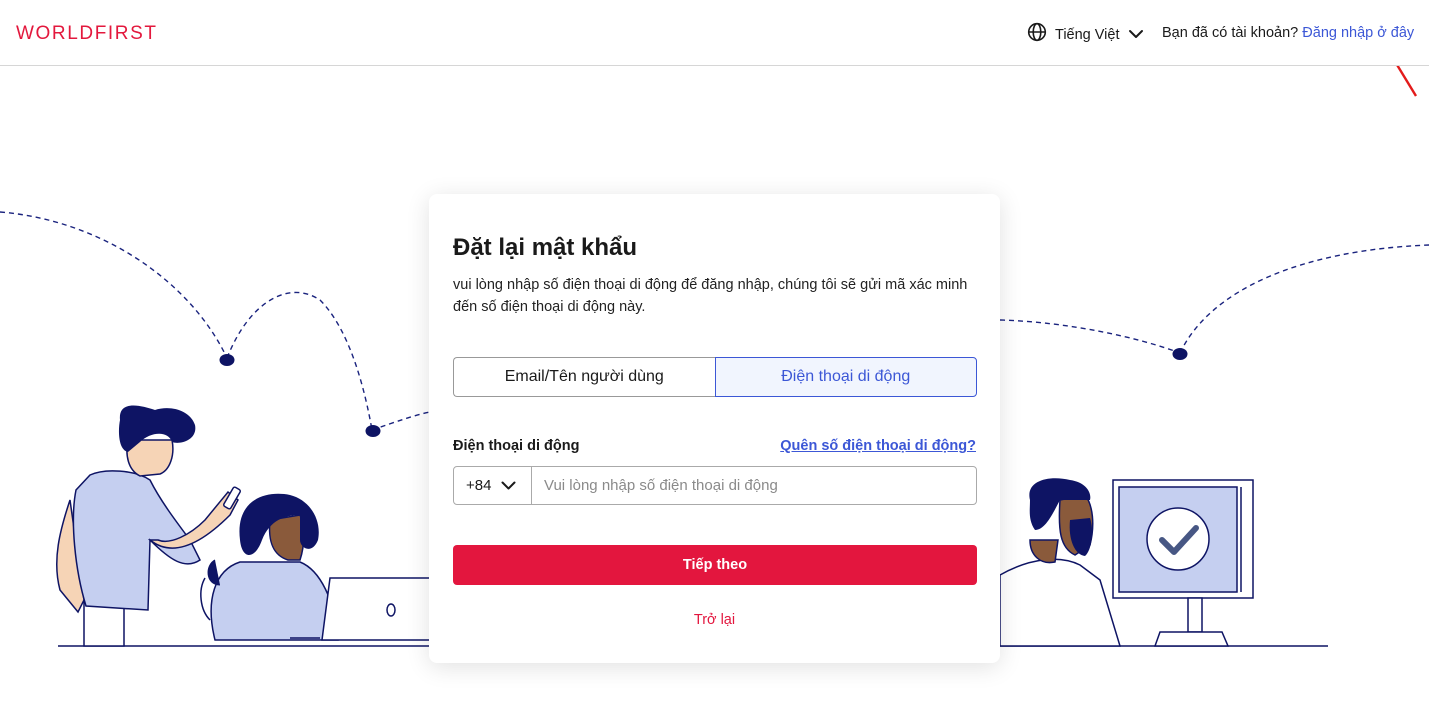 This screenshot has height=724, width=1429. I want to click on phone-field-label: Điện thoại di động, so click(516, 446).